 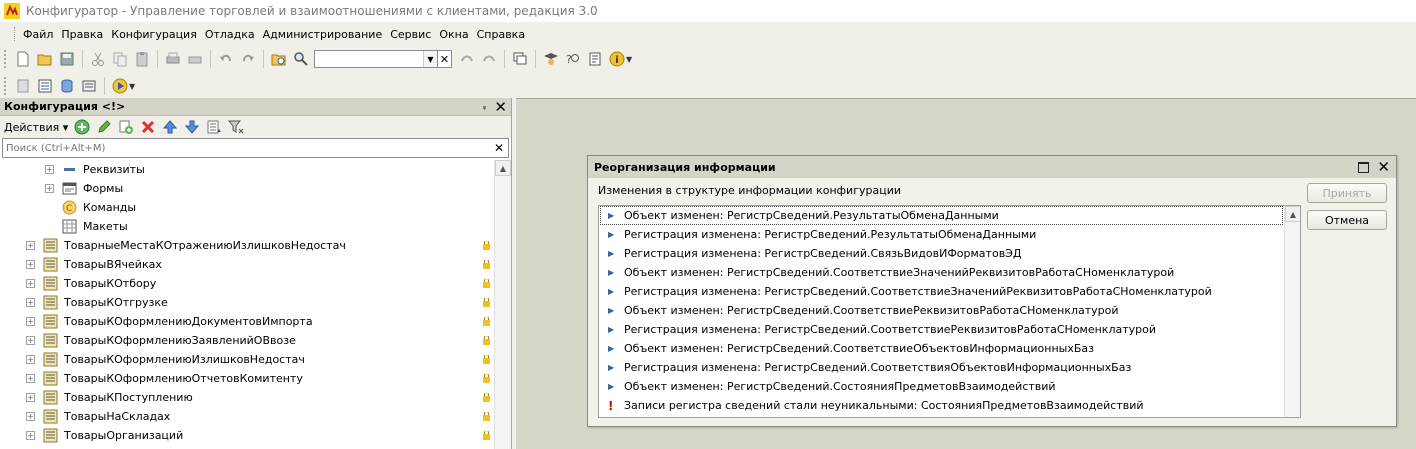 I want to click on toolbar-overflow-icon: ▼, so click(x=630, y=59).